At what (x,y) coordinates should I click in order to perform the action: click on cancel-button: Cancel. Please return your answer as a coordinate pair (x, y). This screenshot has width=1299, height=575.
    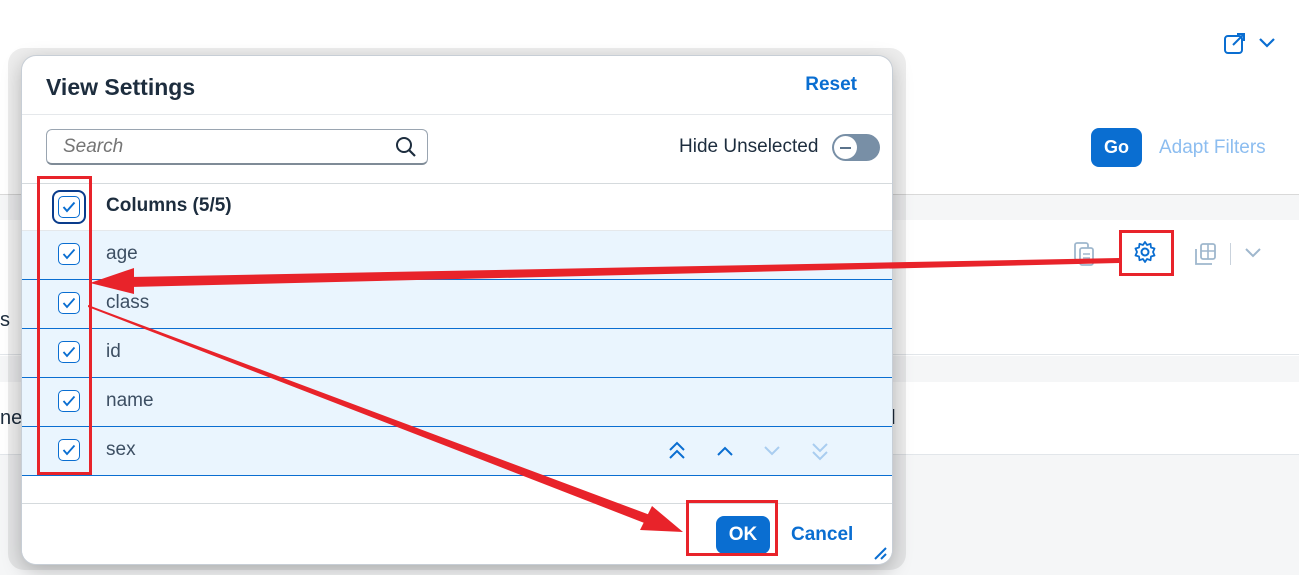
    Looking at the image, I should click on (822, 535).